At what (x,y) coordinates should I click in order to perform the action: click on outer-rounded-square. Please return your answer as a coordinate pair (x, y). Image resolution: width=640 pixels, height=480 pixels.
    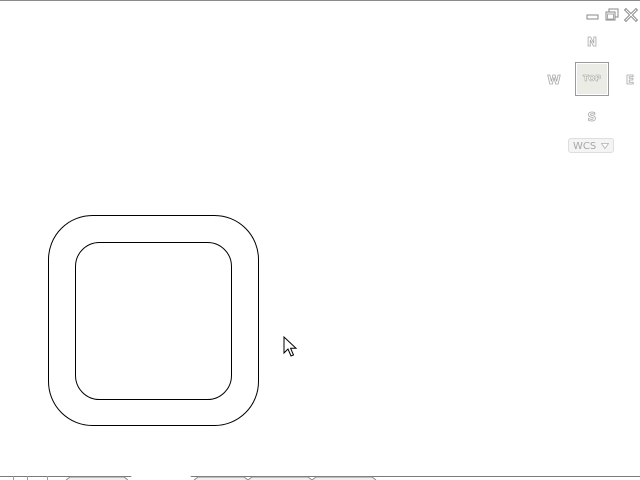
    Looking at the image, I should click on (153, 320).